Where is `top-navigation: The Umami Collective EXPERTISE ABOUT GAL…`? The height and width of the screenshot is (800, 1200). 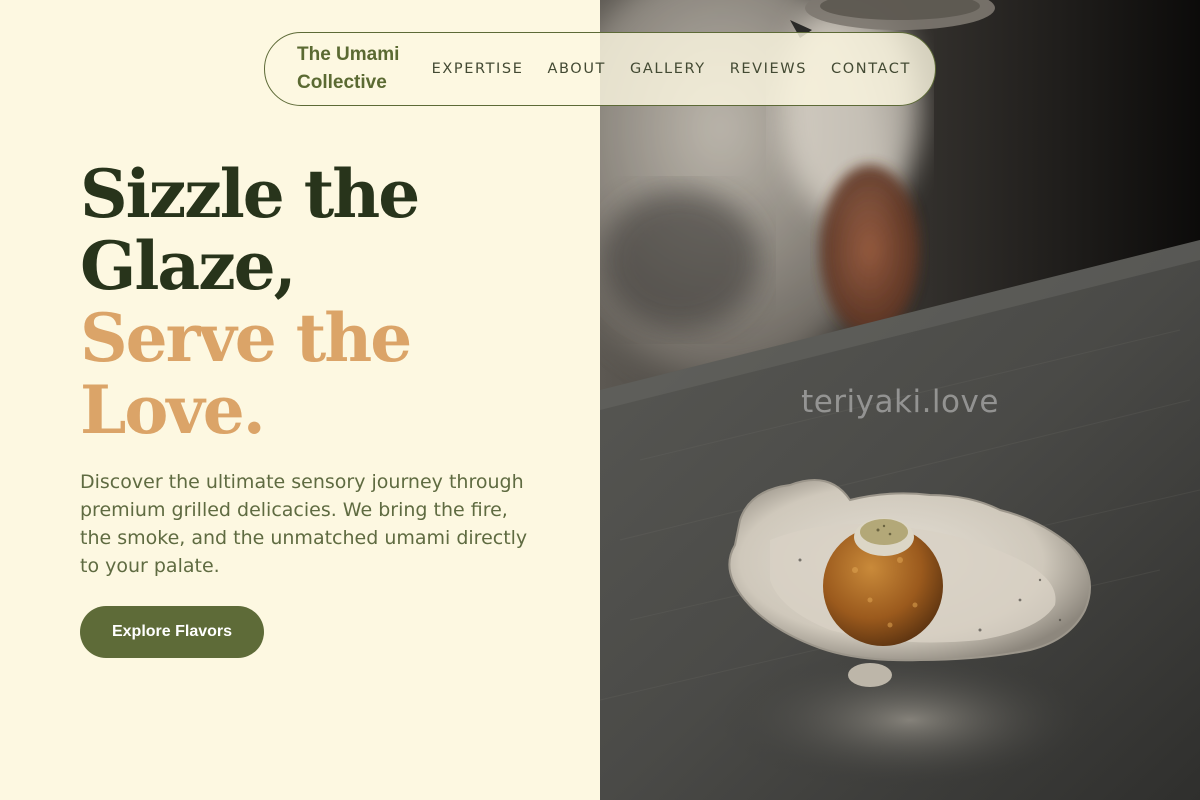 top-navigation: The Umami Collective EXPERTISE ABOUT GAL… is located at coordinates (600, 69).